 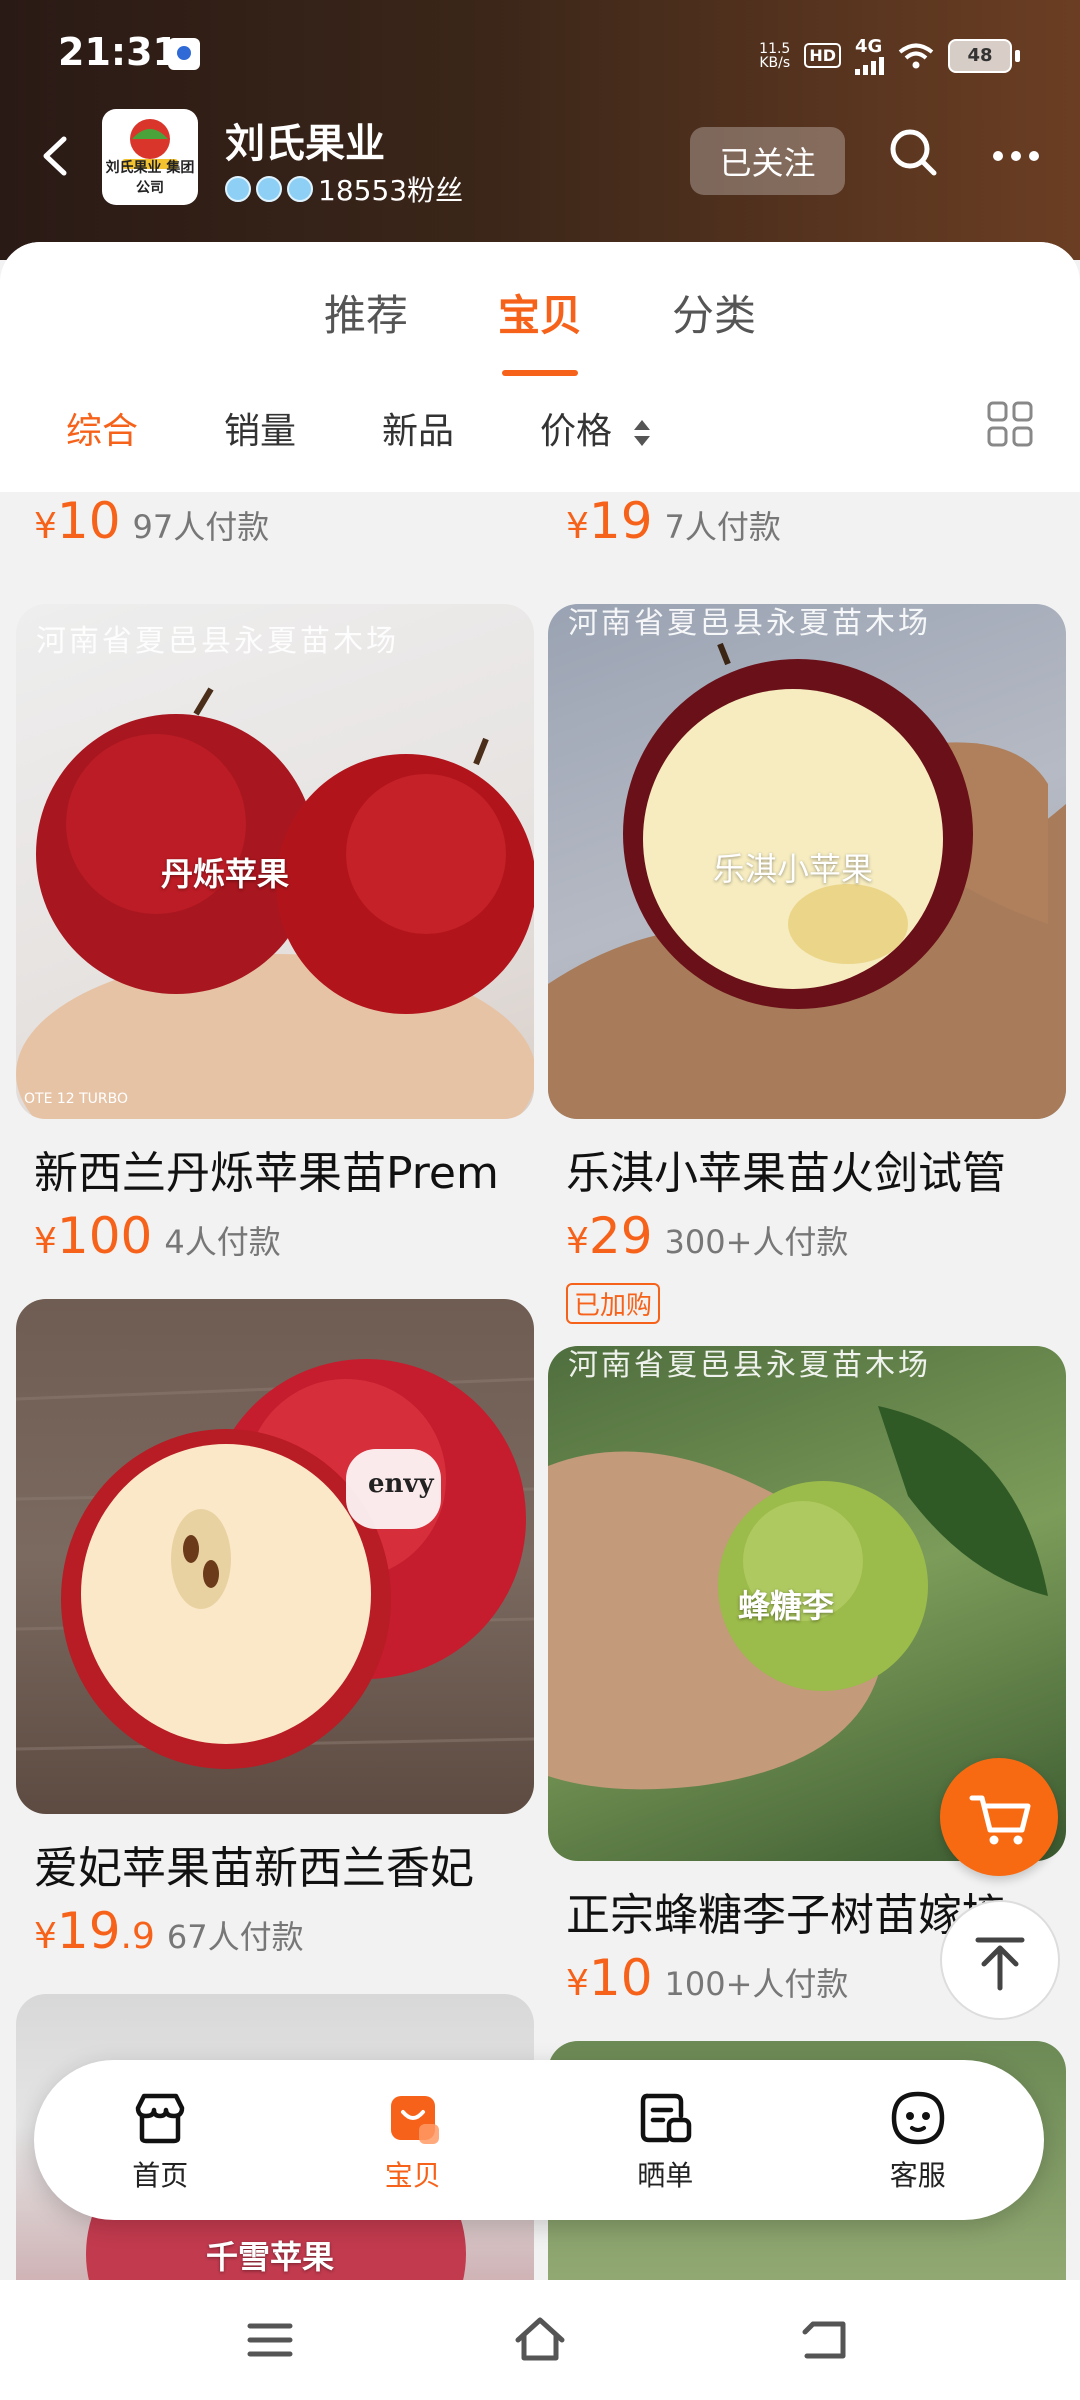 I want to click on nav-customer-service: 客服, so click(x=918, y=2140).